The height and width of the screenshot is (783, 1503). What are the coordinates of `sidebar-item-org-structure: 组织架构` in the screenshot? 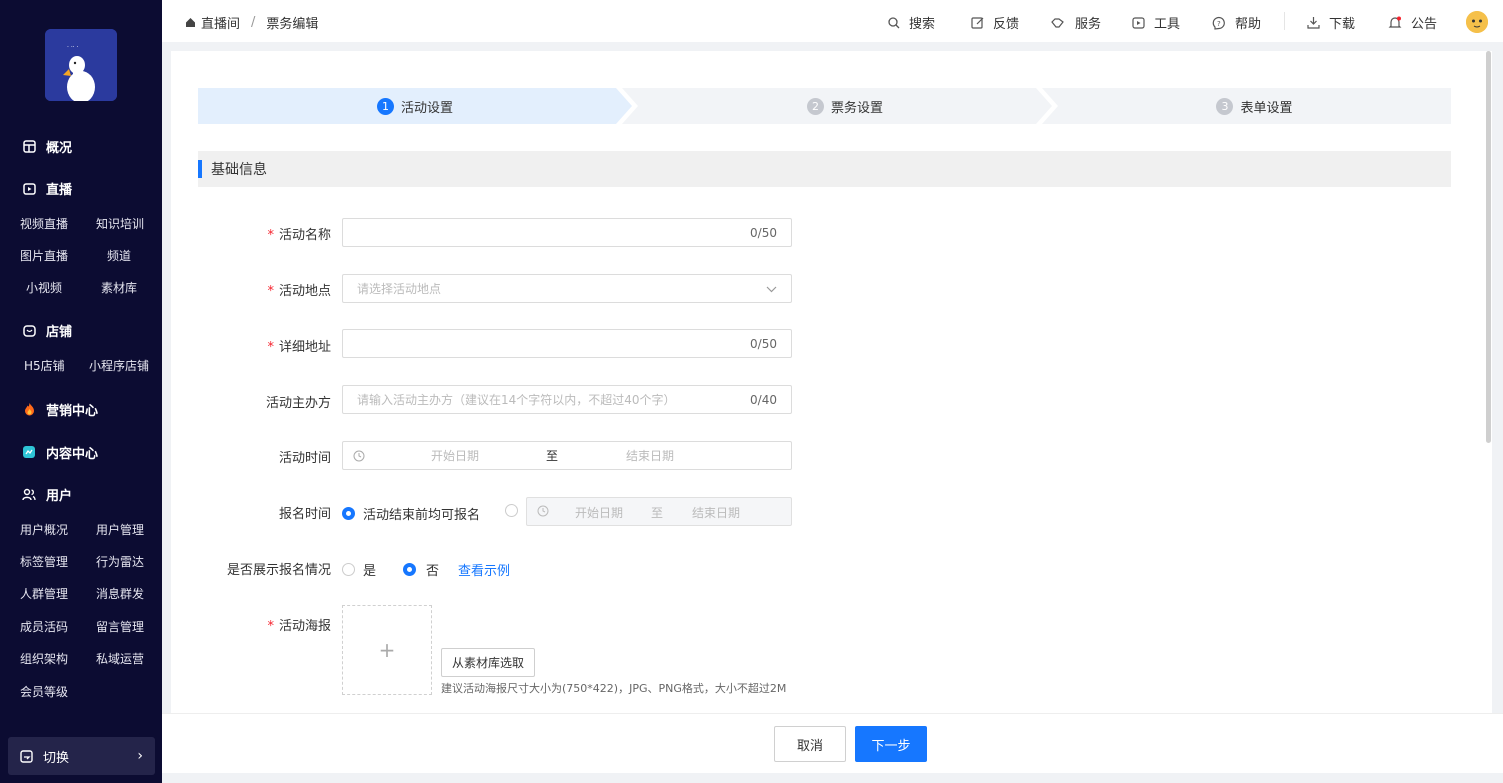 It's located at (44, 658).